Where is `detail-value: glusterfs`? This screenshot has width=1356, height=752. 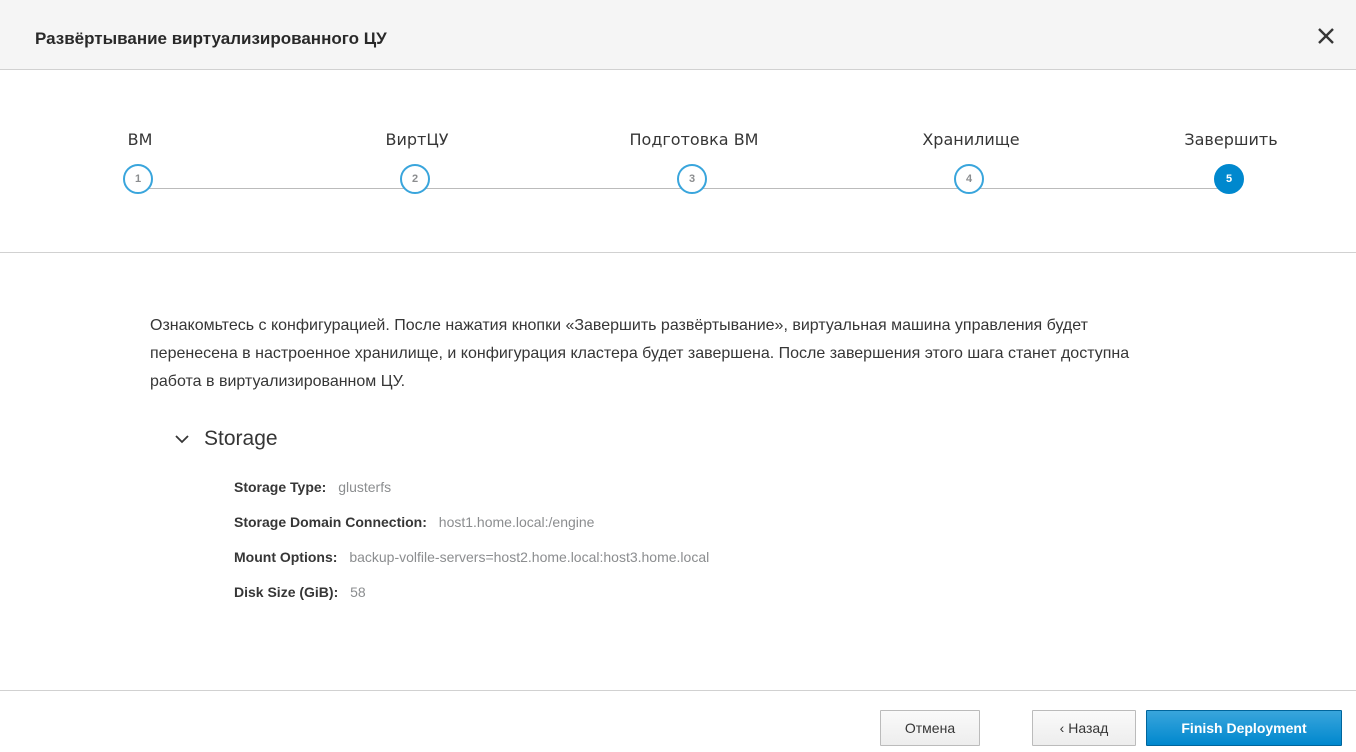 detail-value: glusterfs is located at coordinates (365, 487).